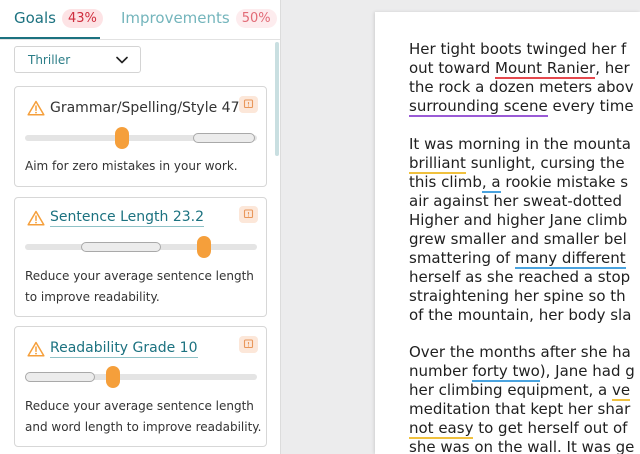  Describe the element at coordinates (545, 69) in the screenshot. I see `suggestion-highlight: Mount Ranier` at that location.